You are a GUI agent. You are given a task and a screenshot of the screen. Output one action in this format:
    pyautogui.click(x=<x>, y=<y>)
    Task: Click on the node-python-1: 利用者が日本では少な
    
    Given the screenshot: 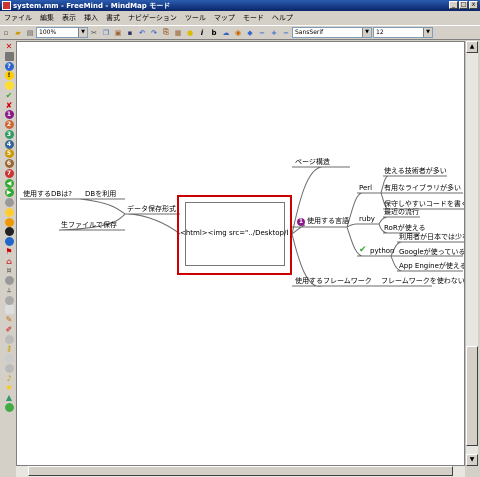 What is the action you would take?
    pyautogui.click(x=431, y=237)
    